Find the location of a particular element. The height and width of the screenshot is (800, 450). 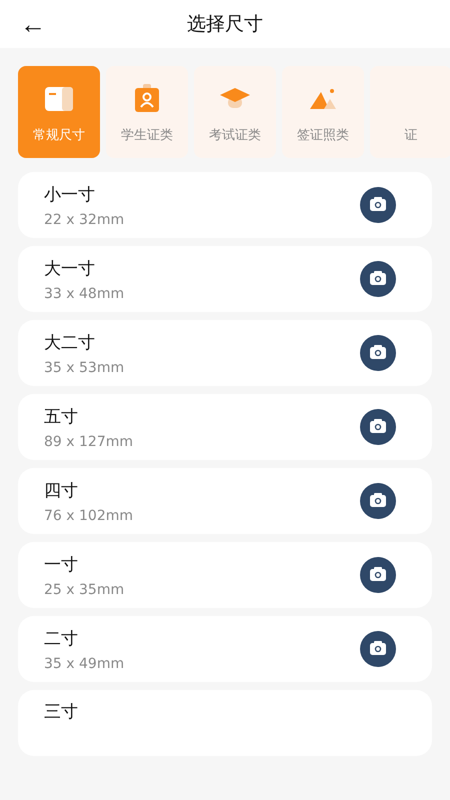

size-card: 三寸 is located at coordinates (225, 723).